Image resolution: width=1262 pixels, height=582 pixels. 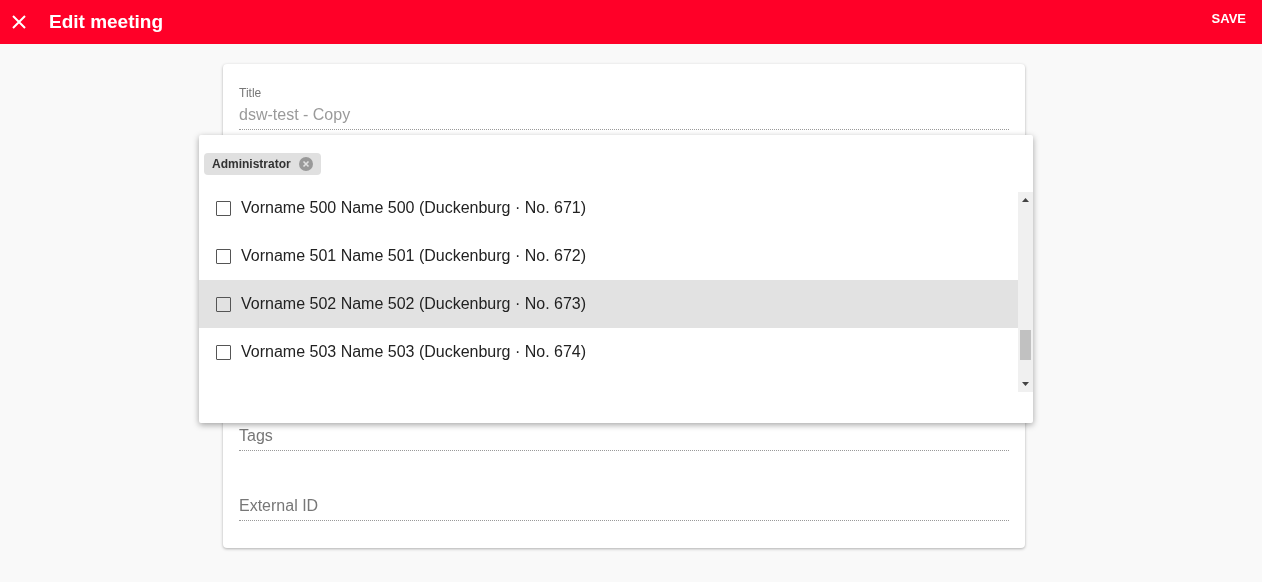 I want to click on close-button, so click(x=19, y=22).